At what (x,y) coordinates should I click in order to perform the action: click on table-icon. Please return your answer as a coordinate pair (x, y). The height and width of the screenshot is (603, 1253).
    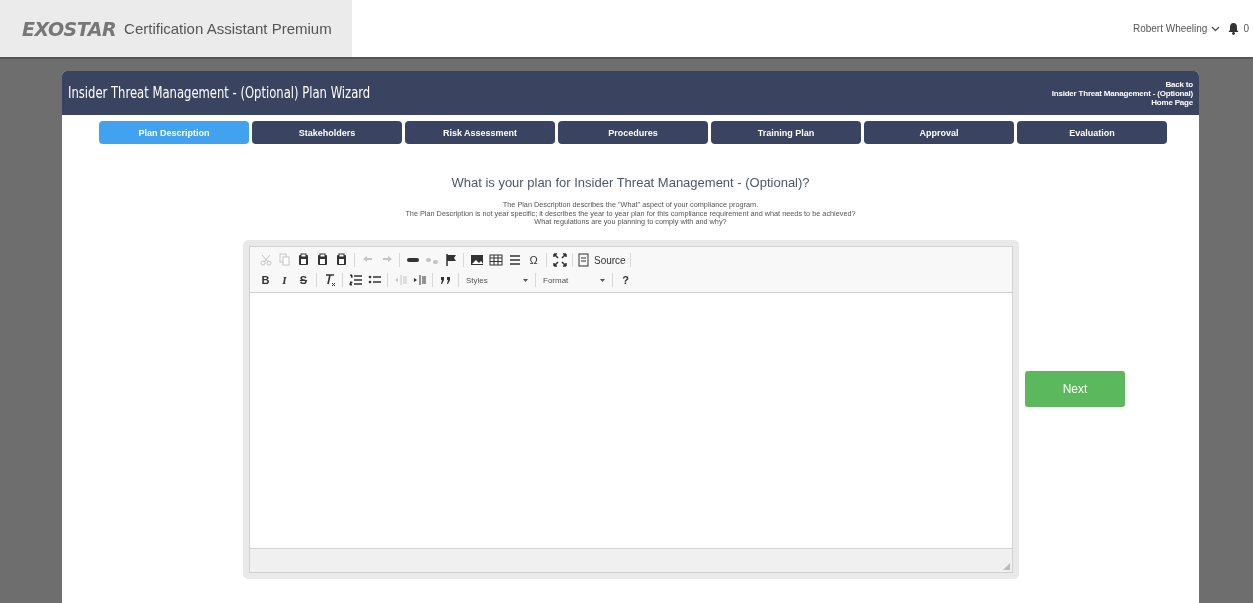
    Looking at the image, I should click on (495, 260).